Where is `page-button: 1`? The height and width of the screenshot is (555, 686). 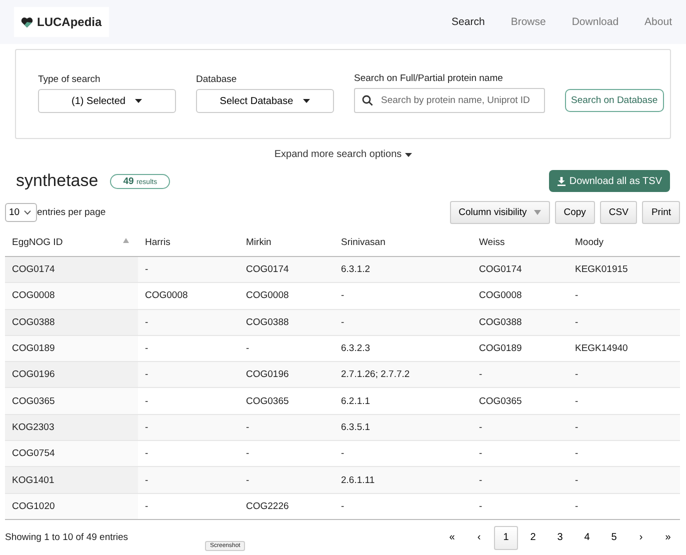
page-button: 1 is located at coordinates (506, 538).